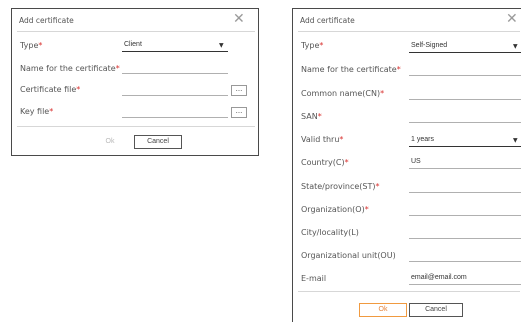 This screenshot has height=322, width=521. What do you see at coordinates (37, 111) in the screenshot?
I see `key-file-label: Key file*` at bounding box center [37, 111].